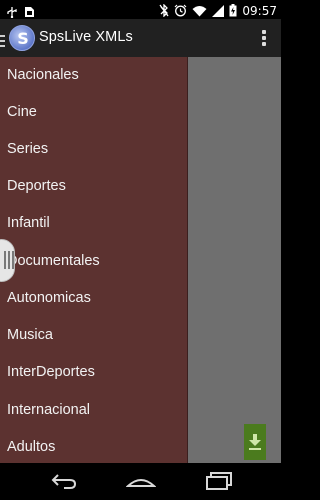 The image size is (320, 500). What do you see at coordinates (3, 41) in the screenshot?
I see `drawer-indicator-icon` at bounding box center [3, 41].